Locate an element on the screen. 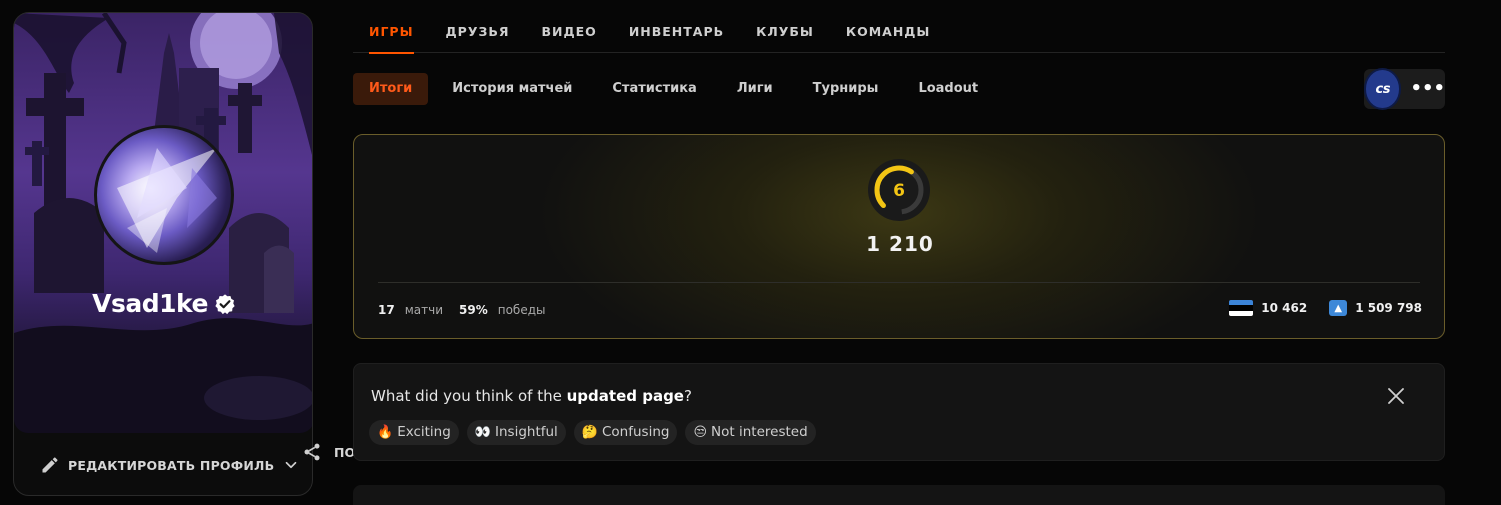  matches-count: 17 is located at coordinates (386, 310).